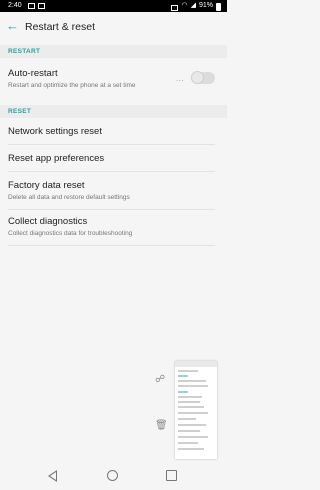  Describe the element at coordinates (113, 27) in the screenshot. I see `app-bar: ← Restart & reset` at that location.